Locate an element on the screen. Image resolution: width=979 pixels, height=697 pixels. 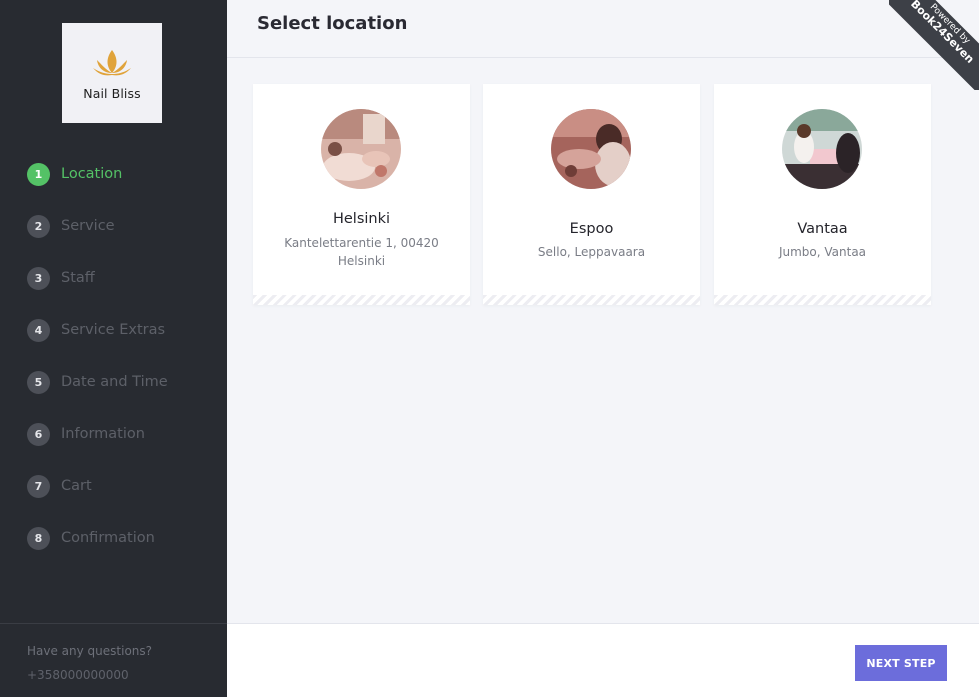
step-label: Service Extras is located at coordinates (113, 330).